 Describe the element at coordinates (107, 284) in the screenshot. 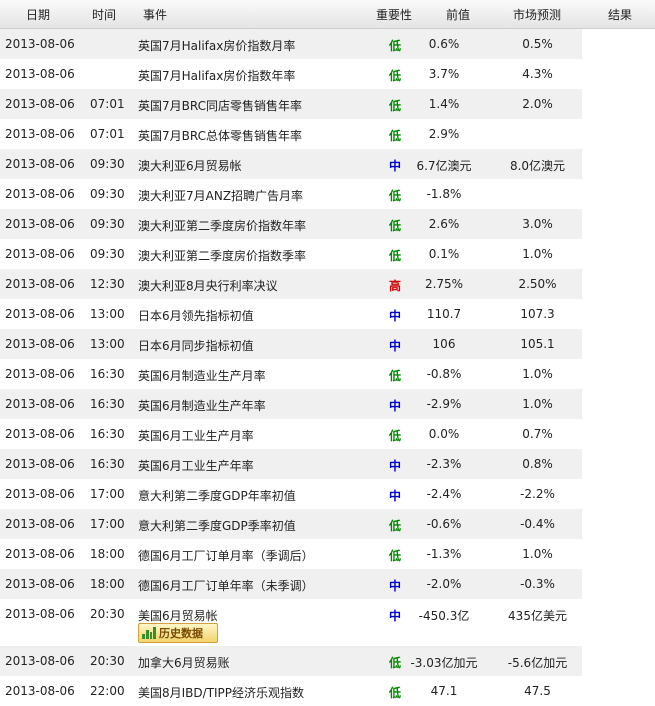

I see `row-time: 12:30` at that location.